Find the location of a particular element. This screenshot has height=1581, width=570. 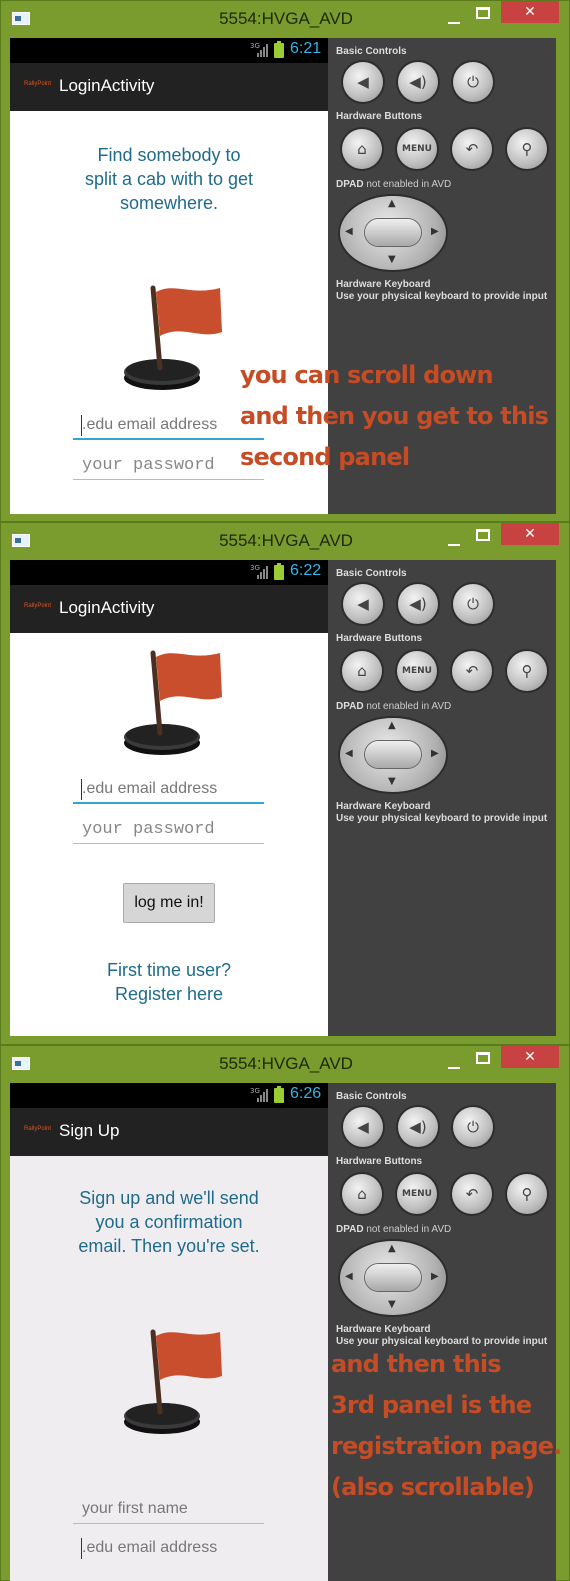

status-bar: 3G 6:22 is located at coordinates (169, 572).